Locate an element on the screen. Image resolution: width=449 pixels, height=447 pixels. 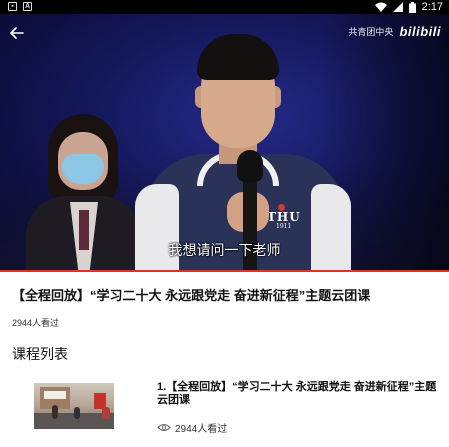
course-item-view-count: 2944人看过 is located at coordinates (201, 429).